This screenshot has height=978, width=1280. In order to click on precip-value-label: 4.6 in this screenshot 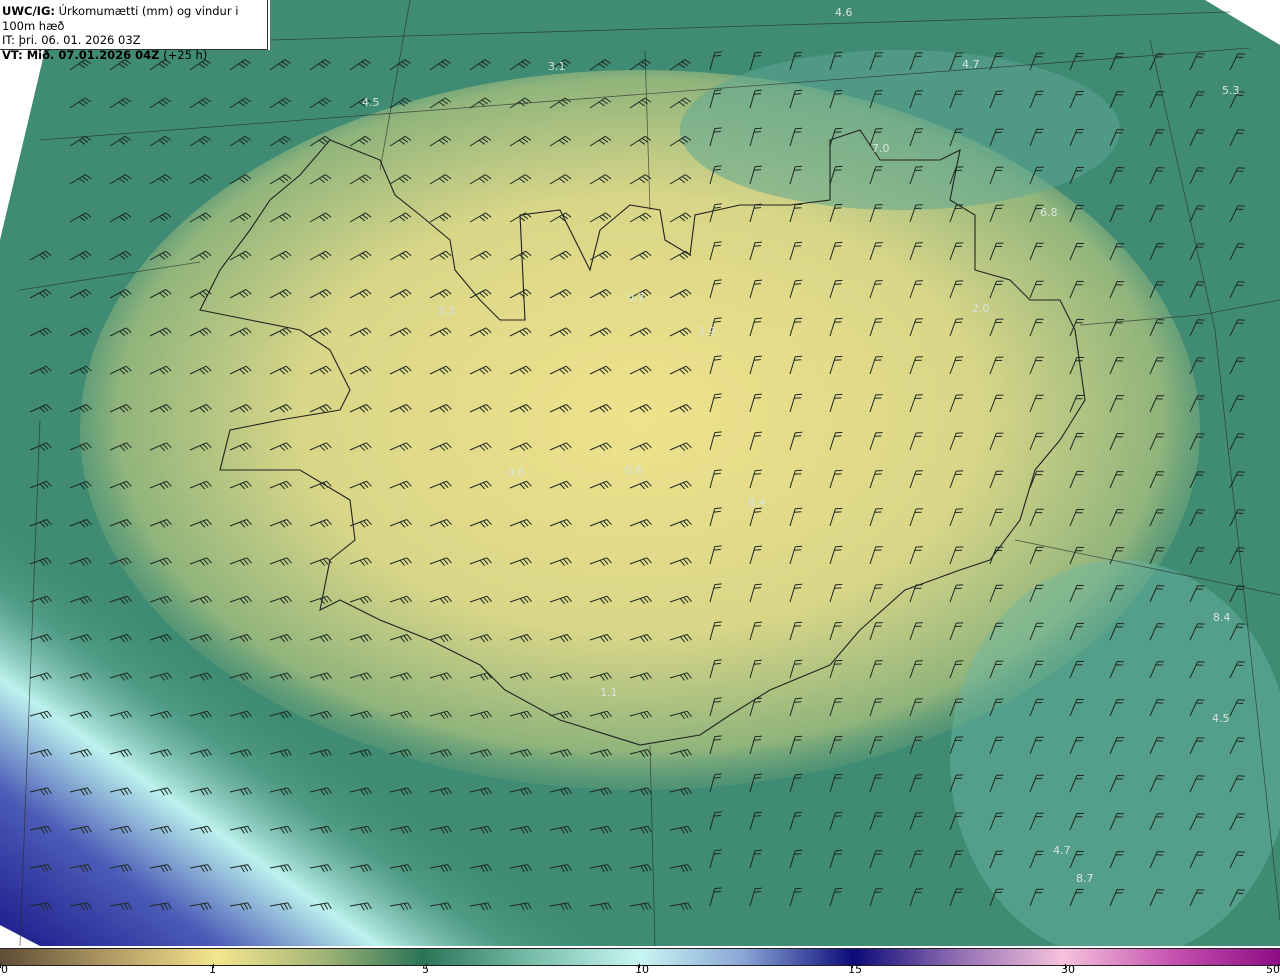, I will do `click(844, 12)`.